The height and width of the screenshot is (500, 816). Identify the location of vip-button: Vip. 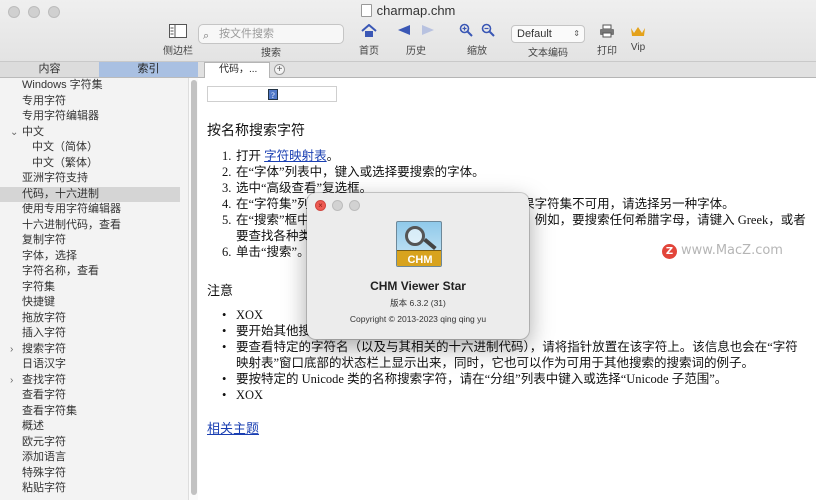
(638, 37).